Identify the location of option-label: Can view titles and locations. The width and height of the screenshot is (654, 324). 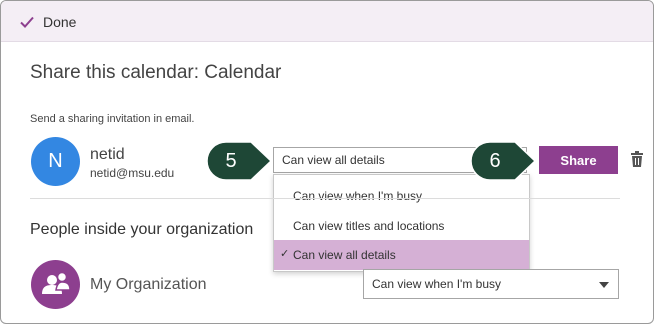
(369, 226).